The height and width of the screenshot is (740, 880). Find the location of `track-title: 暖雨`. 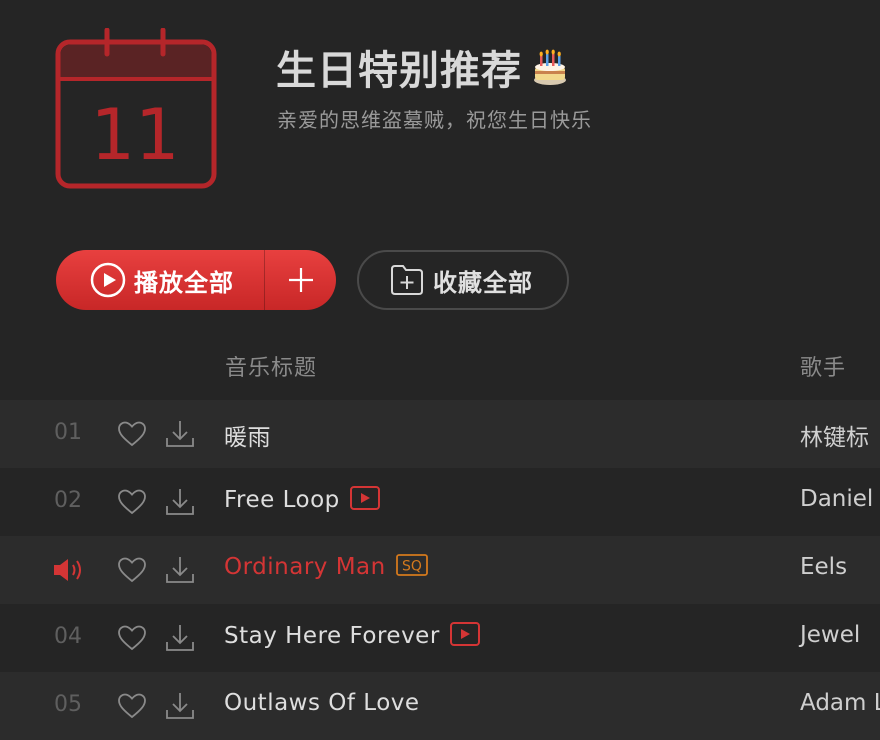

track-title: 暖雨 is located at coordinates (247, 435).